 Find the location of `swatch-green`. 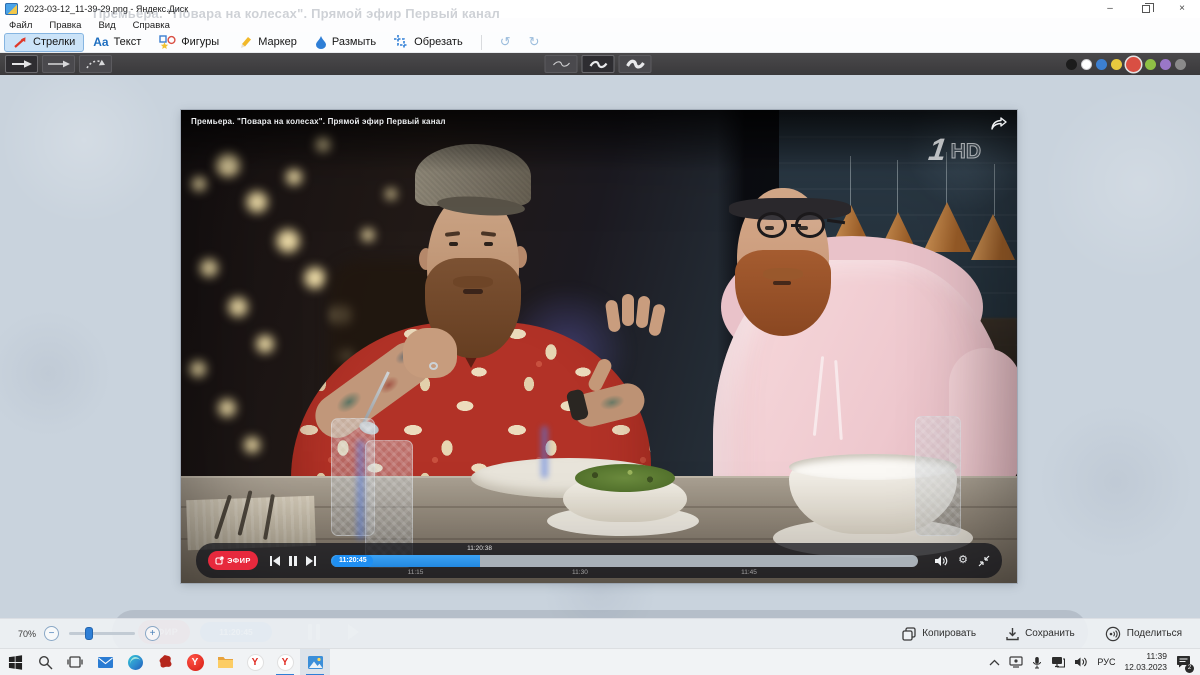

swatch-green is located at coordinates (1150, 64).